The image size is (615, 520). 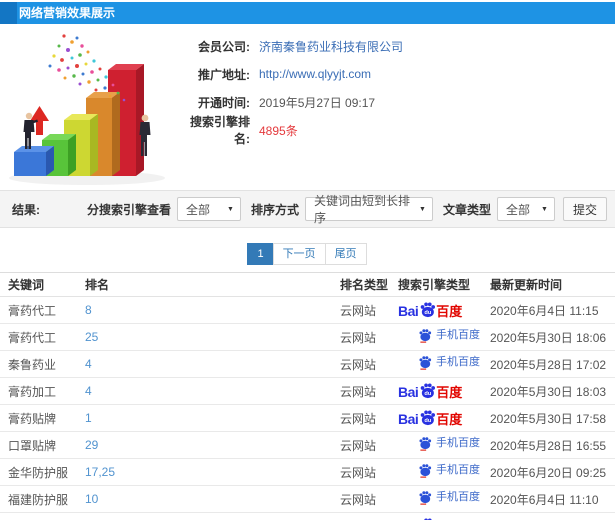 What do you see at coordinates (466, 209) in the screenshot?
I see `article-filter-label: 文章类型` at bounding box center [466, 209].